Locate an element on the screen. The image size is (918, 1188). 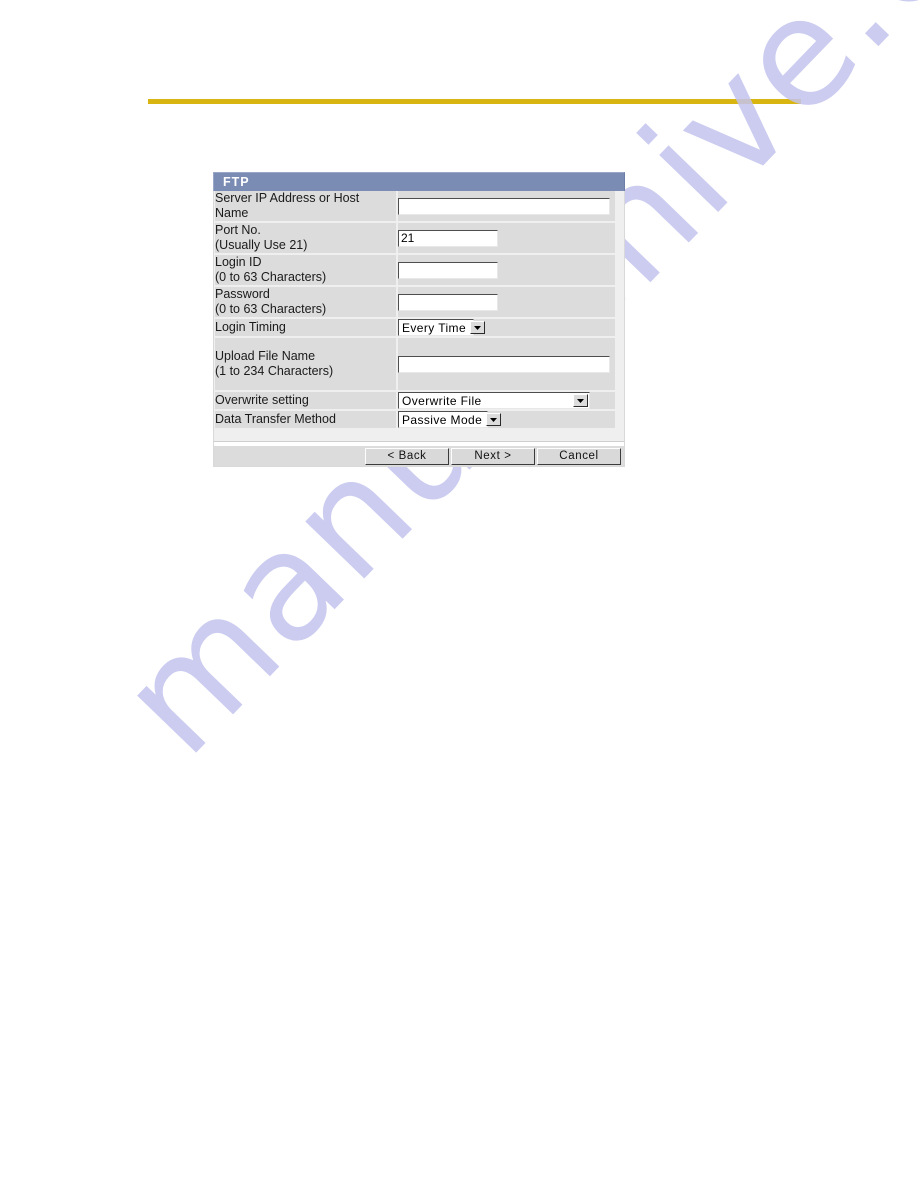
panel-title-bar: FTP is located at coordinates (419, 181).